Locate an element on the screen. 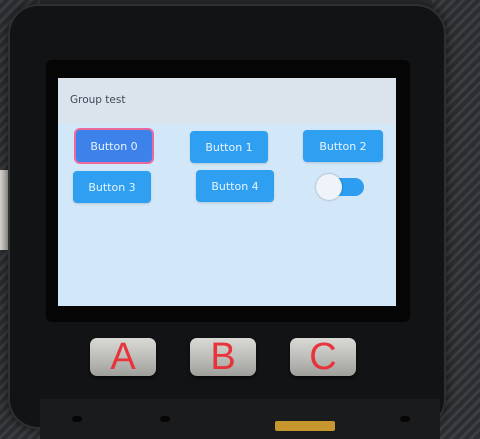  button-1: Button 1 is located at coordinates (229, 147).